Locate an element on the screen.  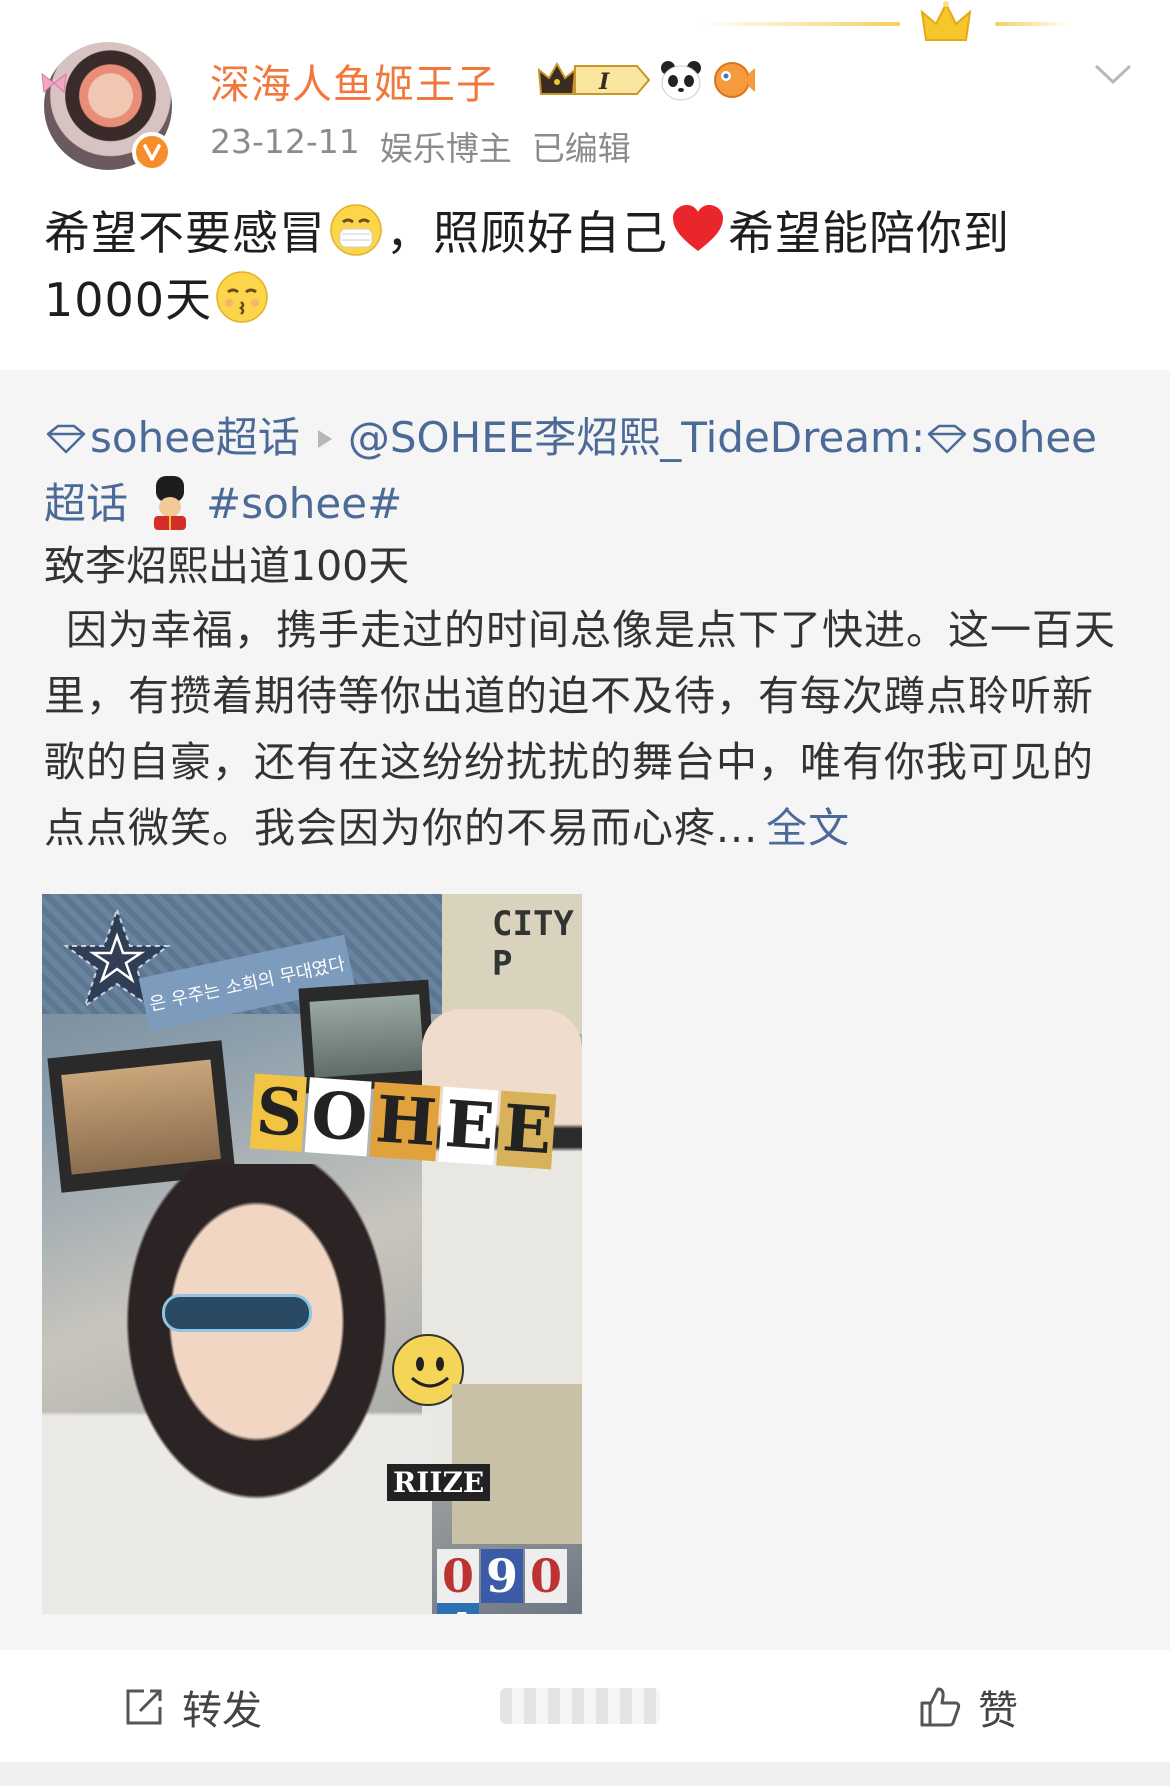
thumbs-up-icon is located at coordinates (940, 1707).